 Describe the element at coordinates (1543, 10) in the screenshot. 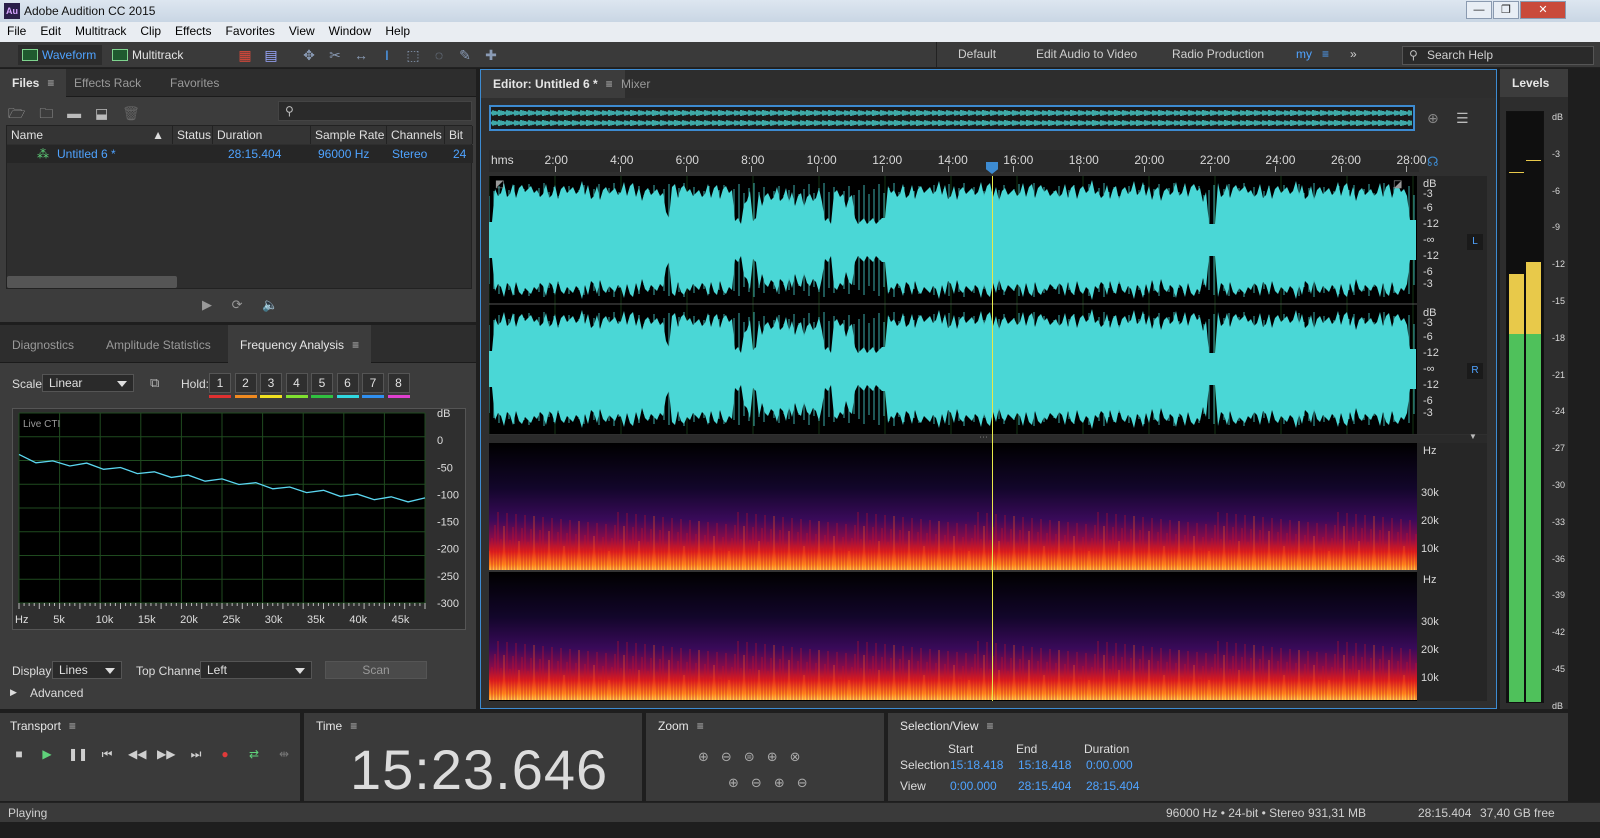

I see `close-button: ✕` at that location.